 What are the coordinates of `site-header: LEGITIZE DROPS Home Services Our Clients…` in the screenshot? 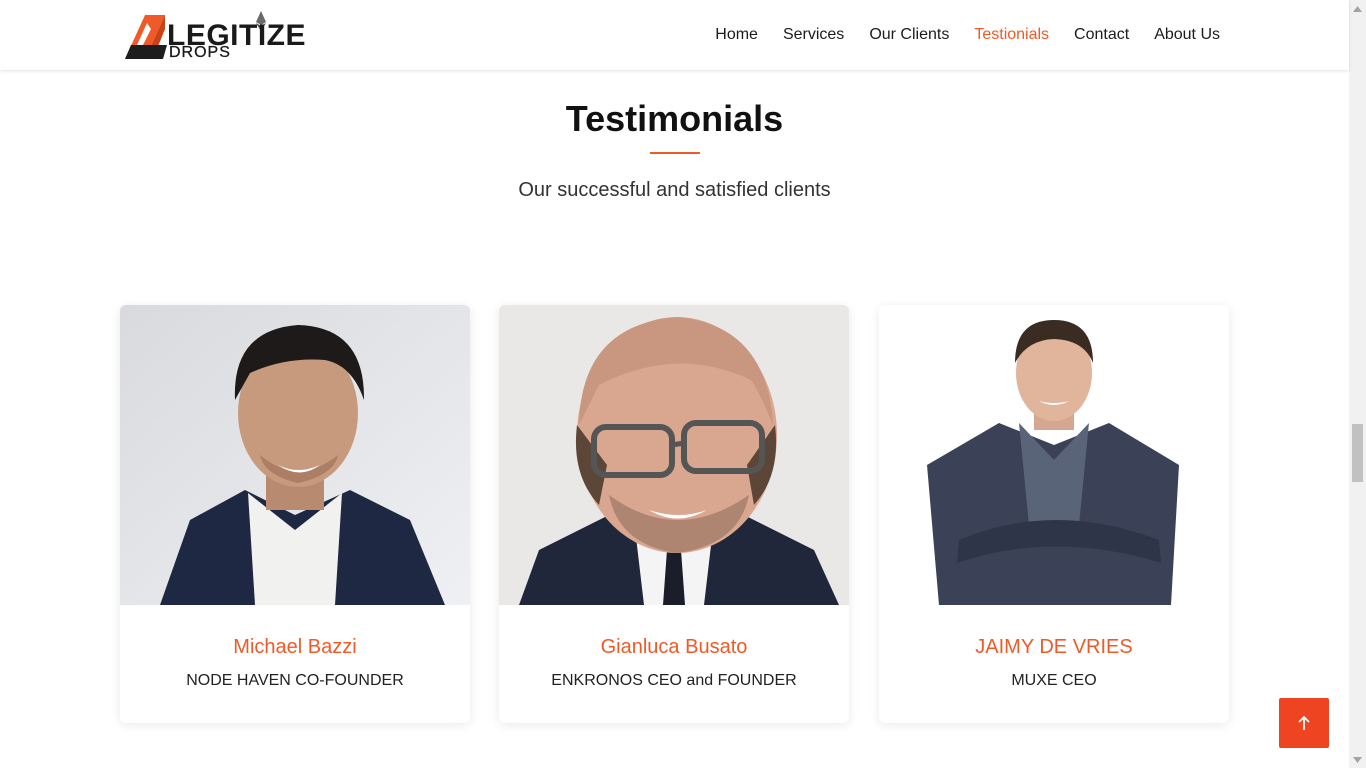 It's located at (674, 35).